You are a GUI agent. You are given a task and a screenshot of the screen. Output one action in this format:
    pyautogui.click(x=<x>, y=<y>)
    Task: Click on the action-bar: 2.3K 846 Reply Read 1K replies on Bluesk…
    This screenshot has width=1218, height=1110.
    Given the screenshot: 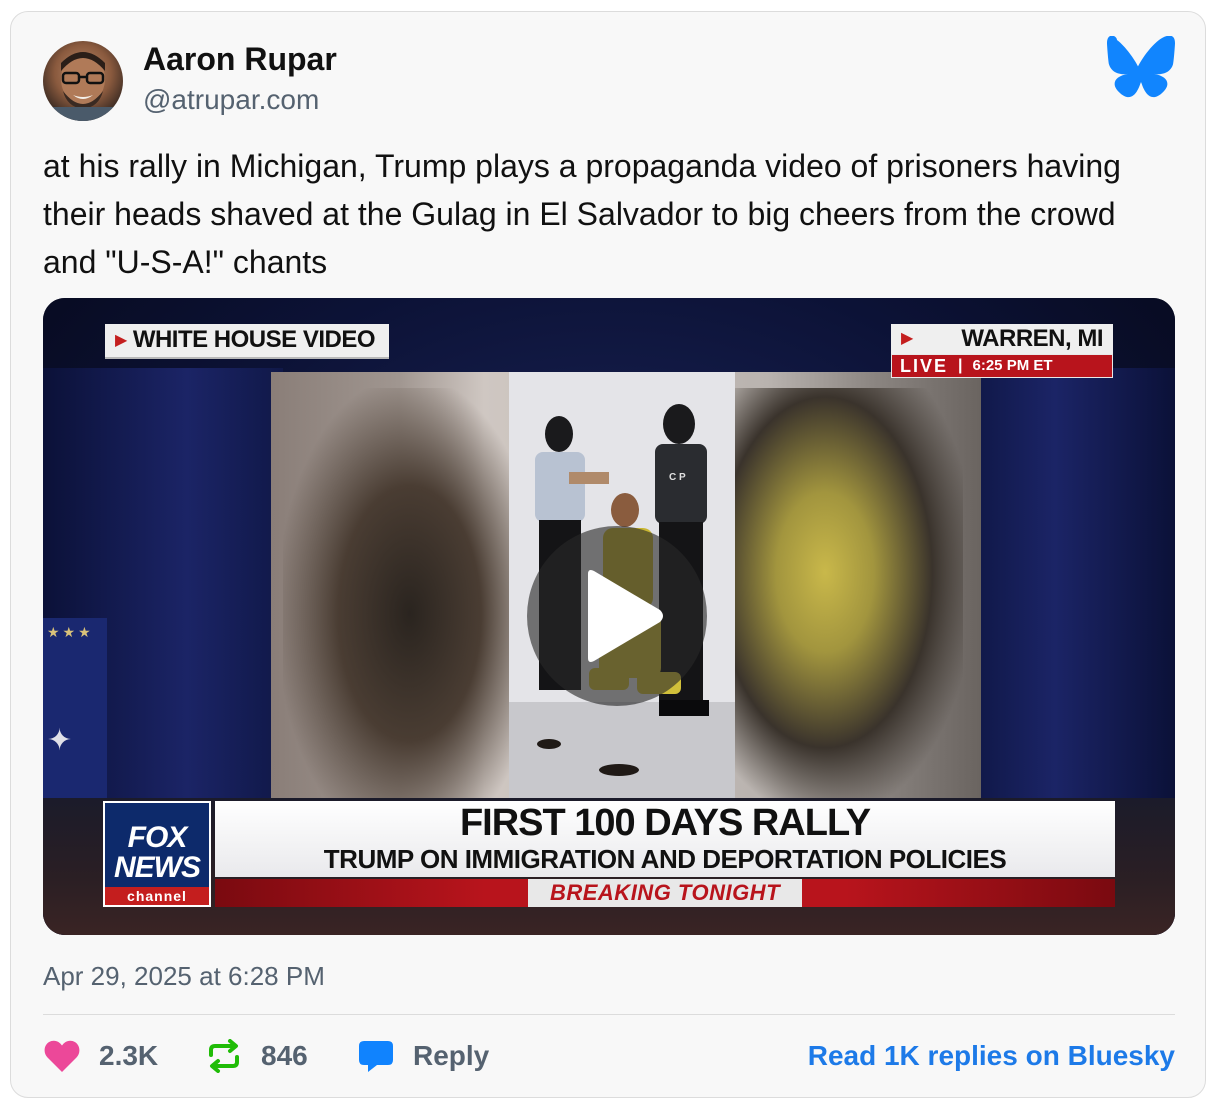 What is the action you would take?
    pyautogui.click(x=609, y=1056)
    